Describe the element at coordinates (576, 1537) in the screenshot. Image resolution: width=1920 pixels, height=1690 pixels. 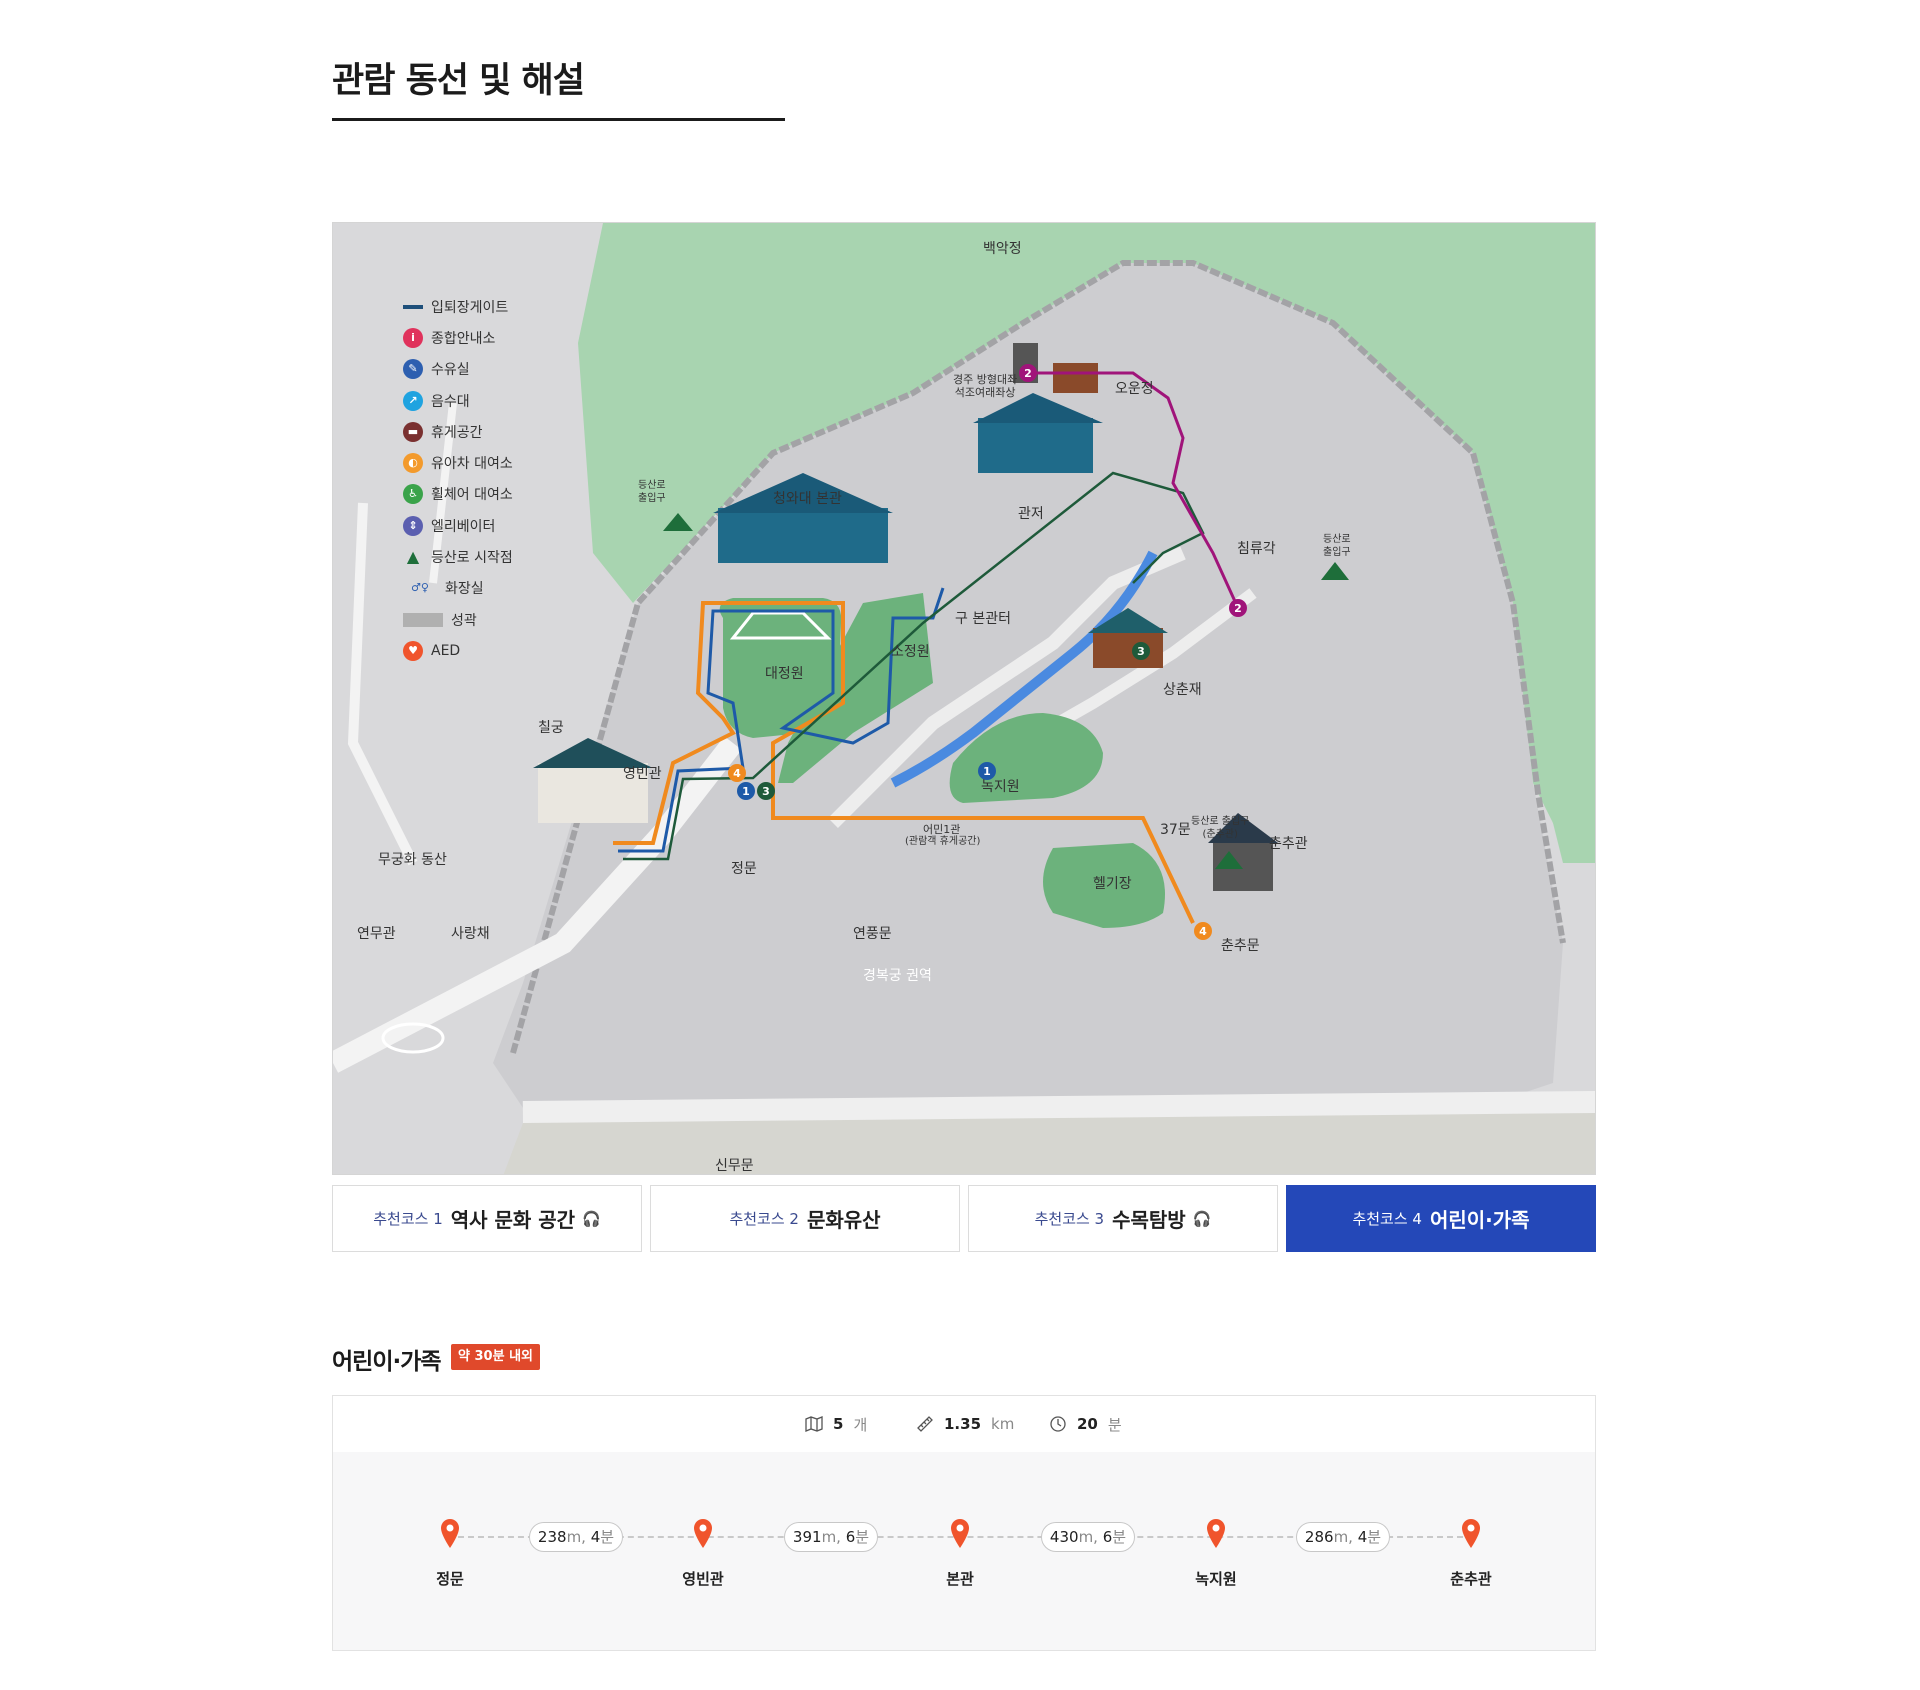
I see `segment-distance: 238m, 4분` at that location.